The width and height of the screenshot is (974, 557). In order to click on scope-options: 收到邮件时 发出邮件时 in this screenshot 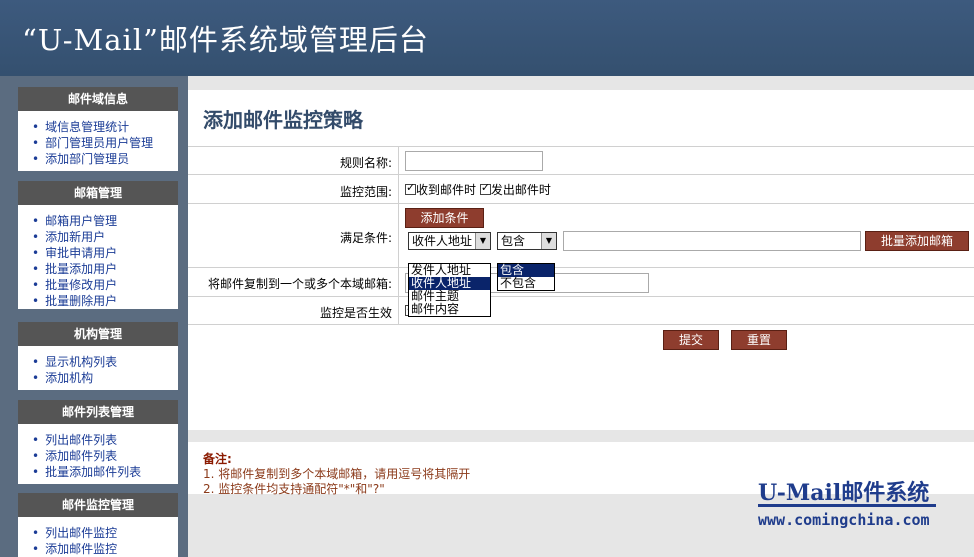, I will do `click(478, 189)`.